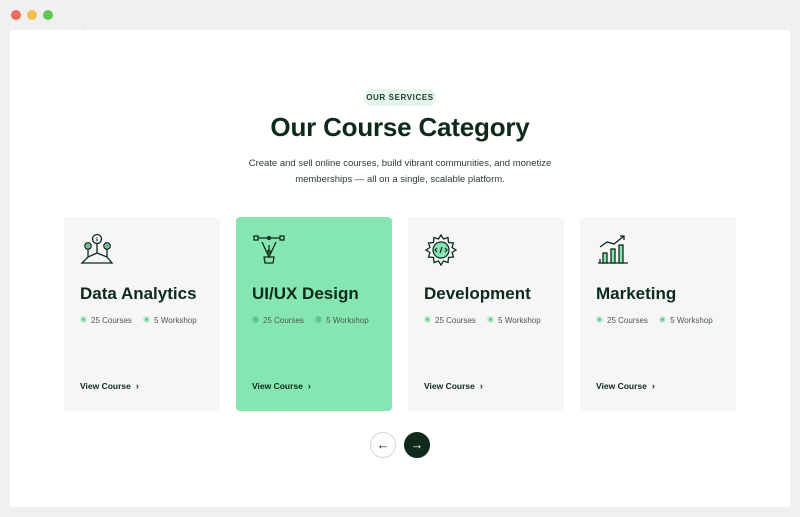 This screenshot has height=517, width=800. Describe the element at coordinates (269, 249) in the screenshot. I see `pen-tool-icon` at that location.